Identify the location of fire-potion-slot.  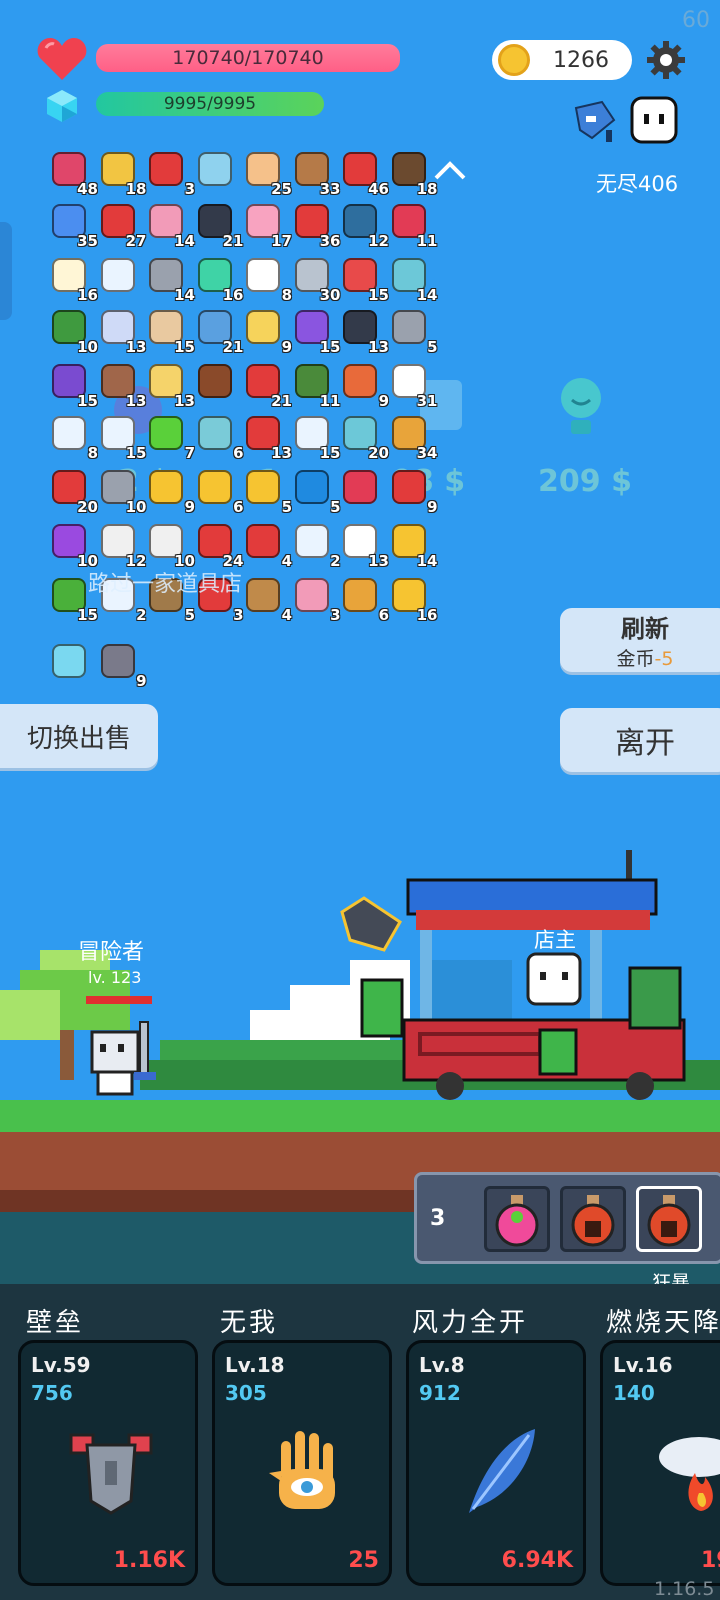
(593, 1219).